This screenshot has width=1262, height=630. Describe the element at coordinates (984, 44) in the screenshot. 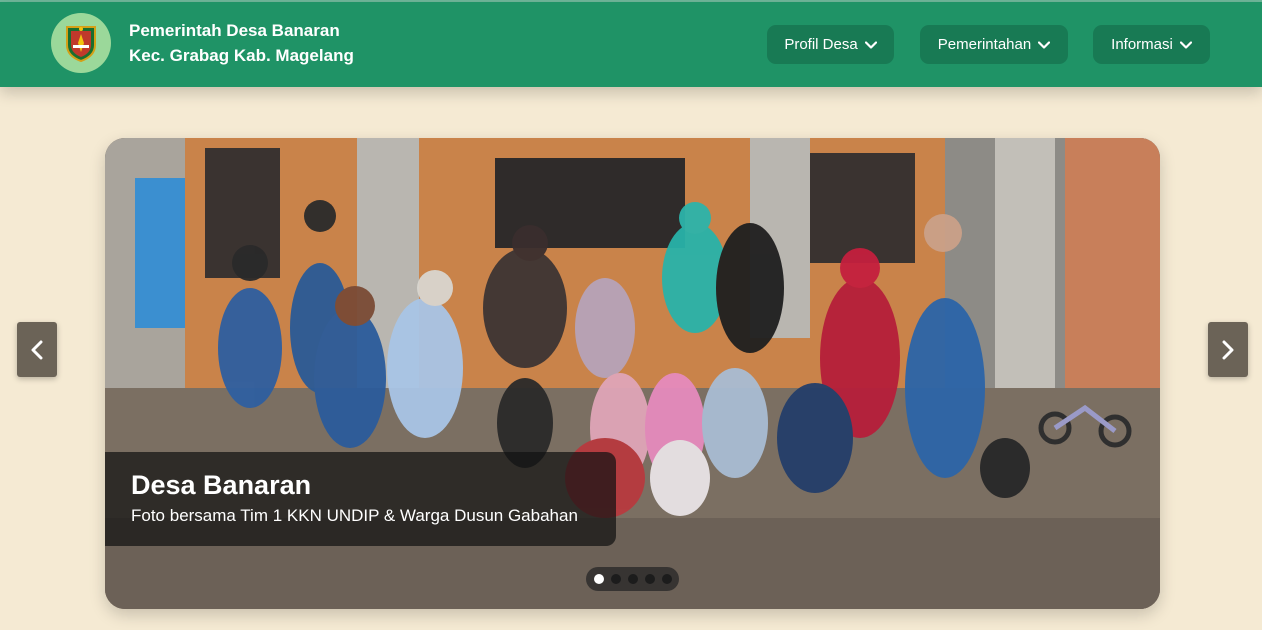

I see `nav-pemerintahan-label: Pemerintahan` at that location.